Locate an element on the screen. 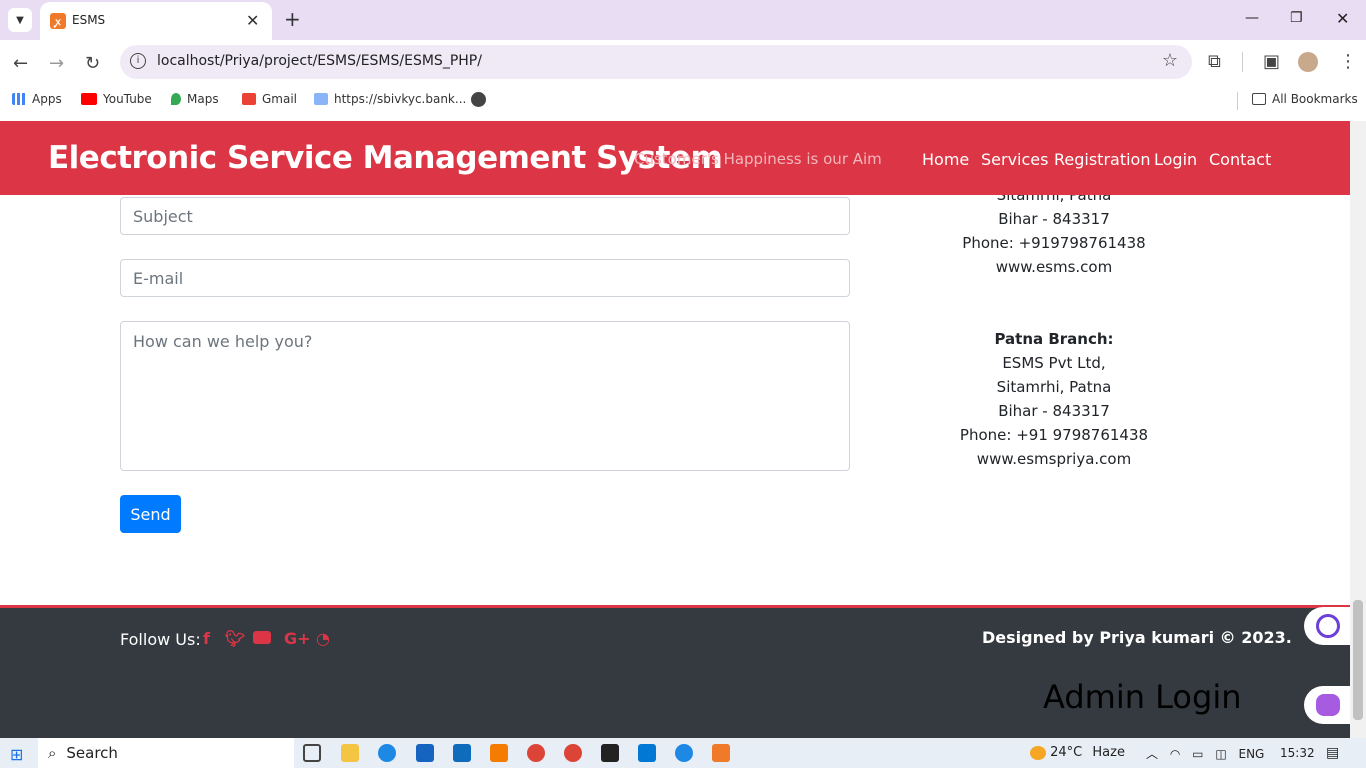 The height and width of the screenshot is (768, 1366). gmail-icon is located at coordinates (249, 99).